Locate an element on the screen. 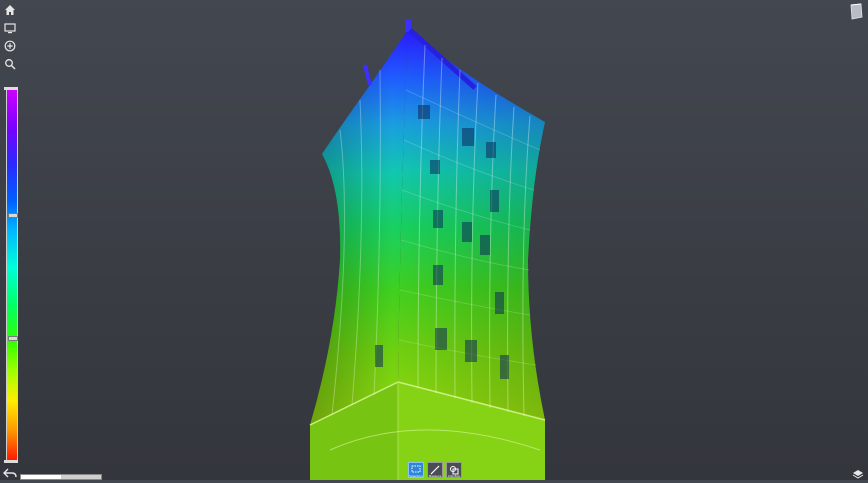  view-button is located at coordinates (10, 28).